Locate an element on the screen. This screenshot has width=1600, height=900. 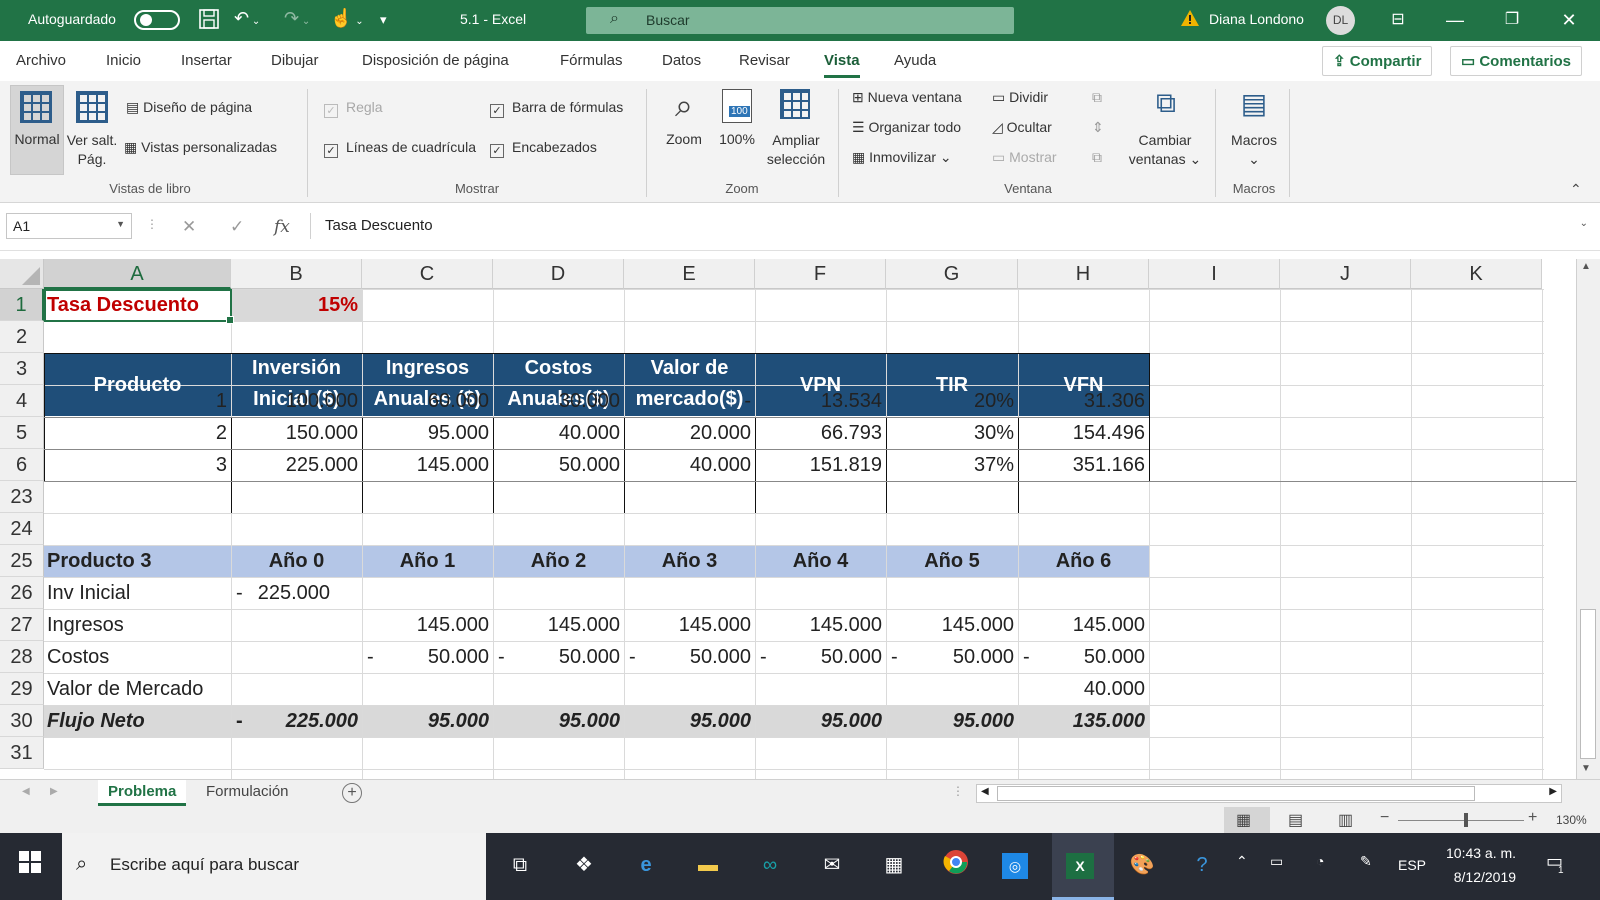
task-view-icon: ⧉ is located at coordinates (520, 865).